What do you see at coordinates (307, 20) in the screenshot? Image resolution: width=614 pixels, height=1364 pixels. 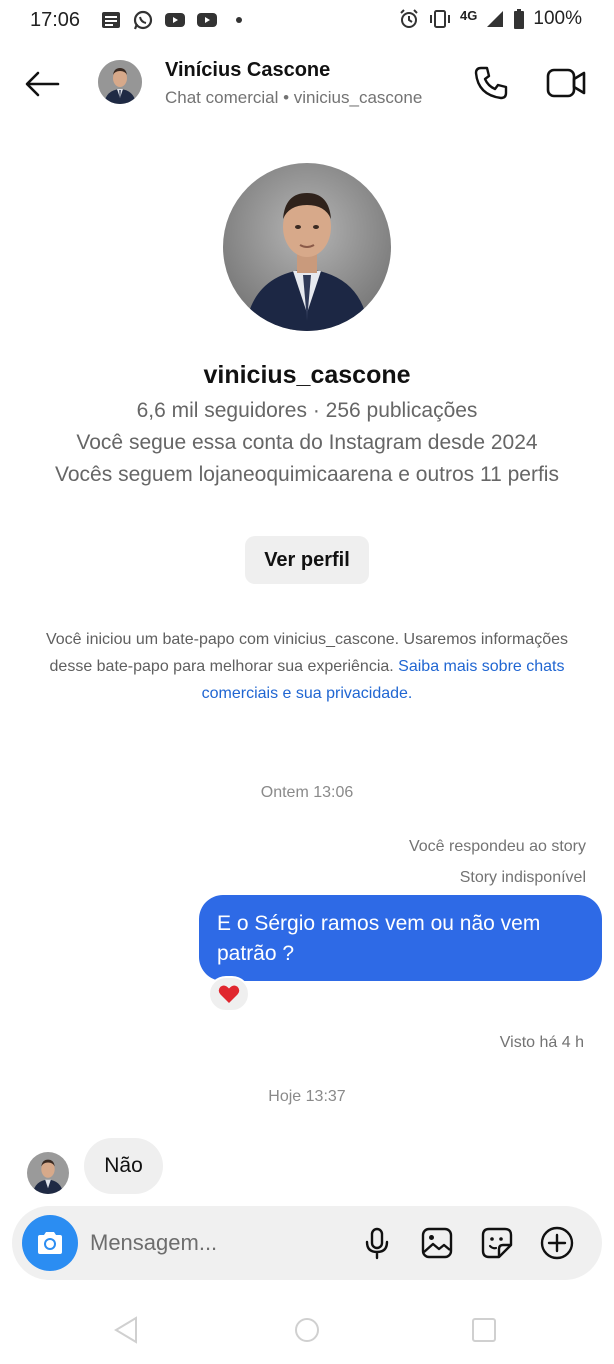 I see `status-bar: 17:06 4G 100%` at bounding box center [307, 20].